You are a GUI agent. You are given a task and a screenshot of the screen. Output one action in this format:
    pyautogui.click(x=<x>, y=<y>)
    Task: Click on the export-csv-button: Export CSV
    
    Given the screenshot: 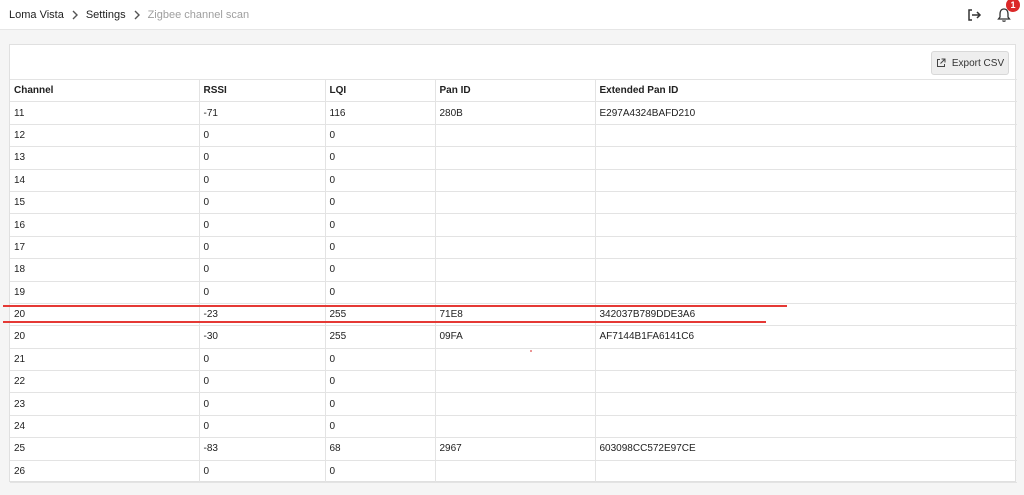 What is the action you would take?
    pyautogui.click(x=970, y=63)
    